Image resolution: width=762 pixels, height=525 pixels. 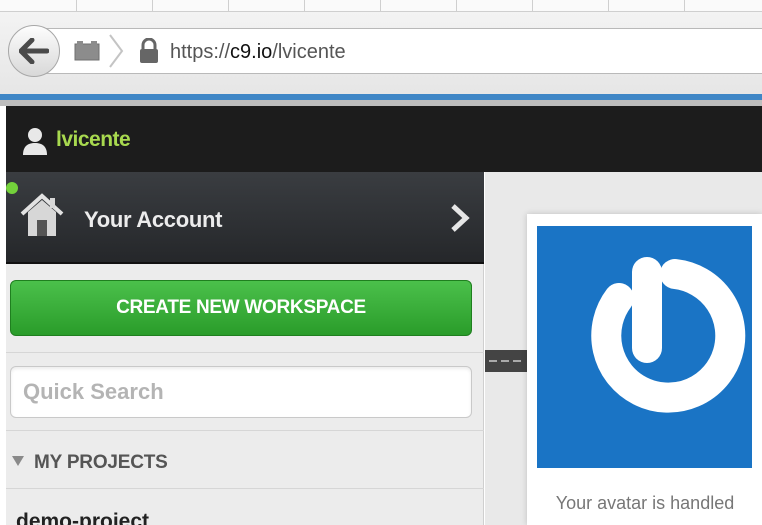 What do you see at coordinates (251, 52) in the screenshot?
I see `url-host: c9.io` at bounding box center [251, 52].